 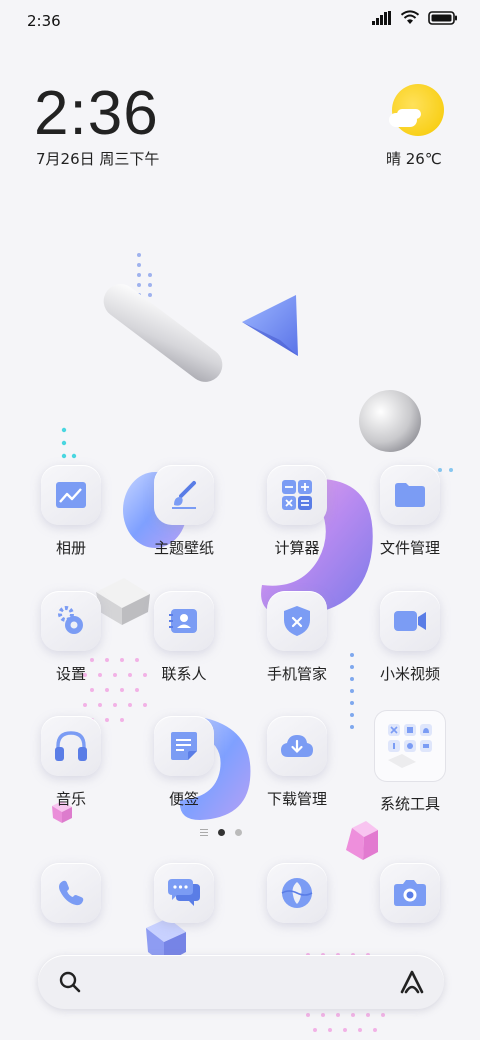 What do you see at coordinates (71, 746) in the screenshot?
I see `headphones-icon` at bounding box center [71, 746].